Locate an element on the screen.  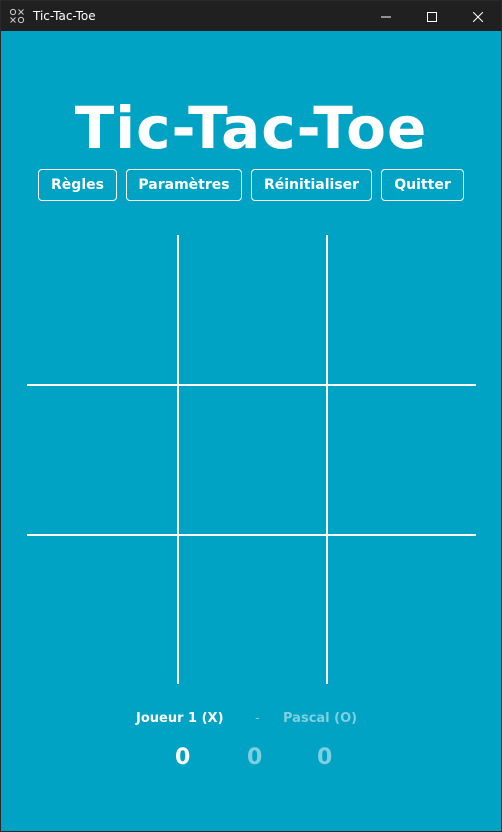
quit-button: Quitter is located at coordinates (422, 185).